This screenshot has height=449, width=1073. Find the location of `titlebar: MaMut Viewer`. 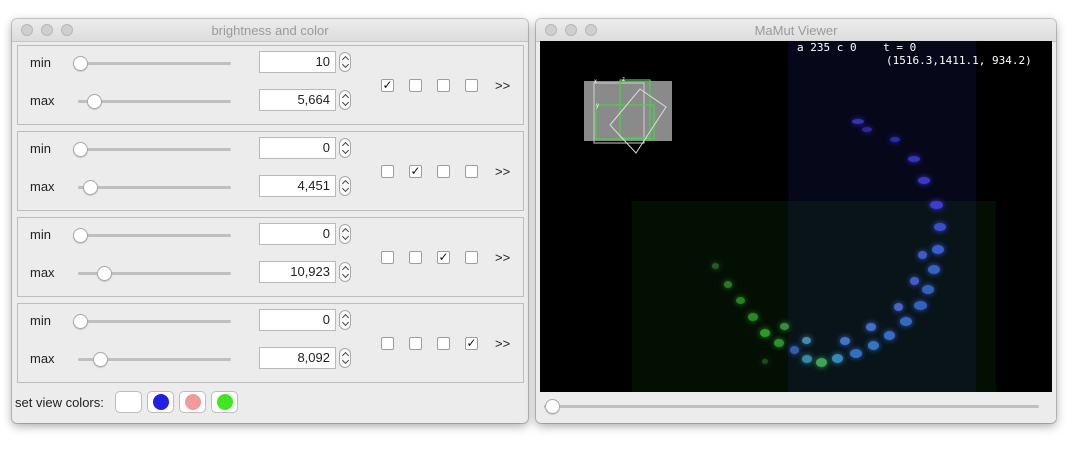

titlebar: MaMut Viewer is located at coordinates (796, 30).